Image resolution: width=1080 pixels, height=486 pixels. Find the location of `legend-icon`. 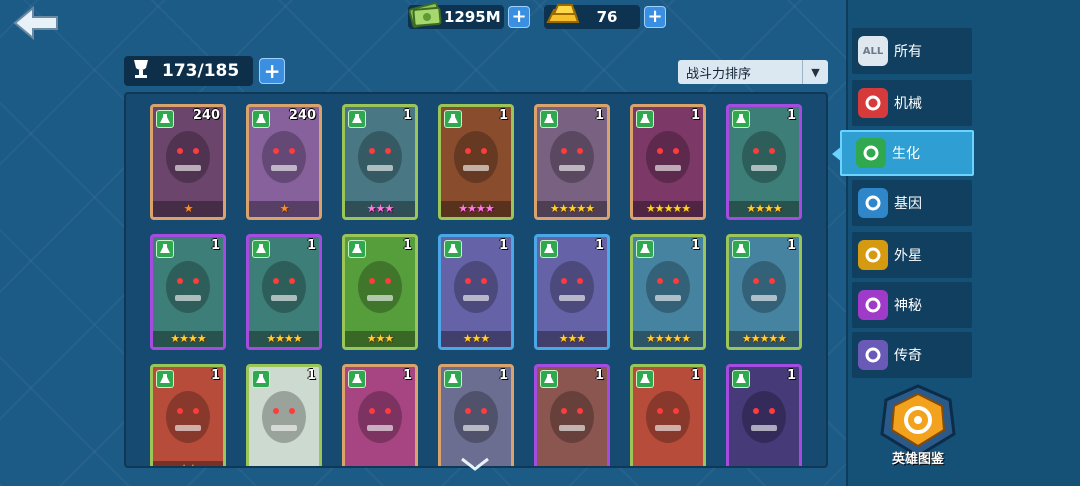

legend-icon is located at coordinates (873, 355).